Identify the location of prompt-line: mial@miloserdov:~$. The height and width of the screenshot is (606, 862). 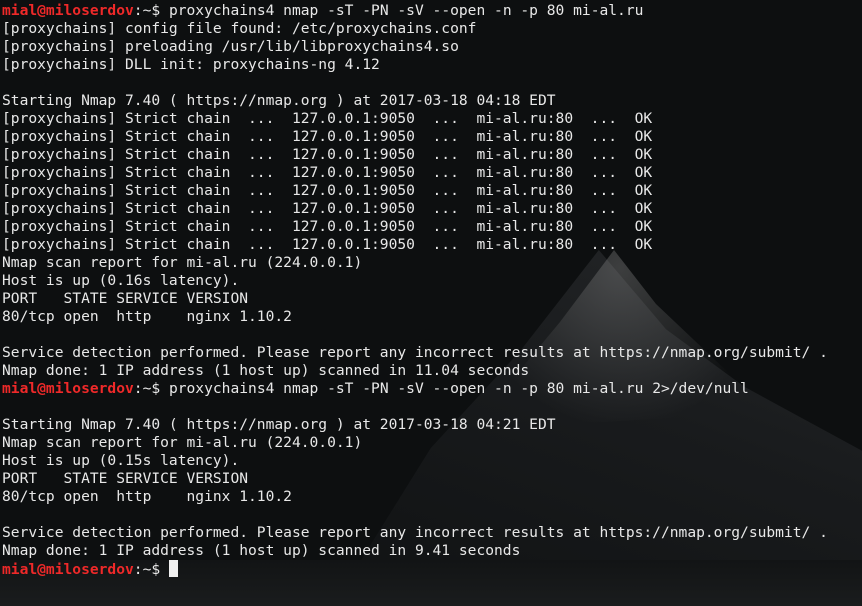
(432, 569).